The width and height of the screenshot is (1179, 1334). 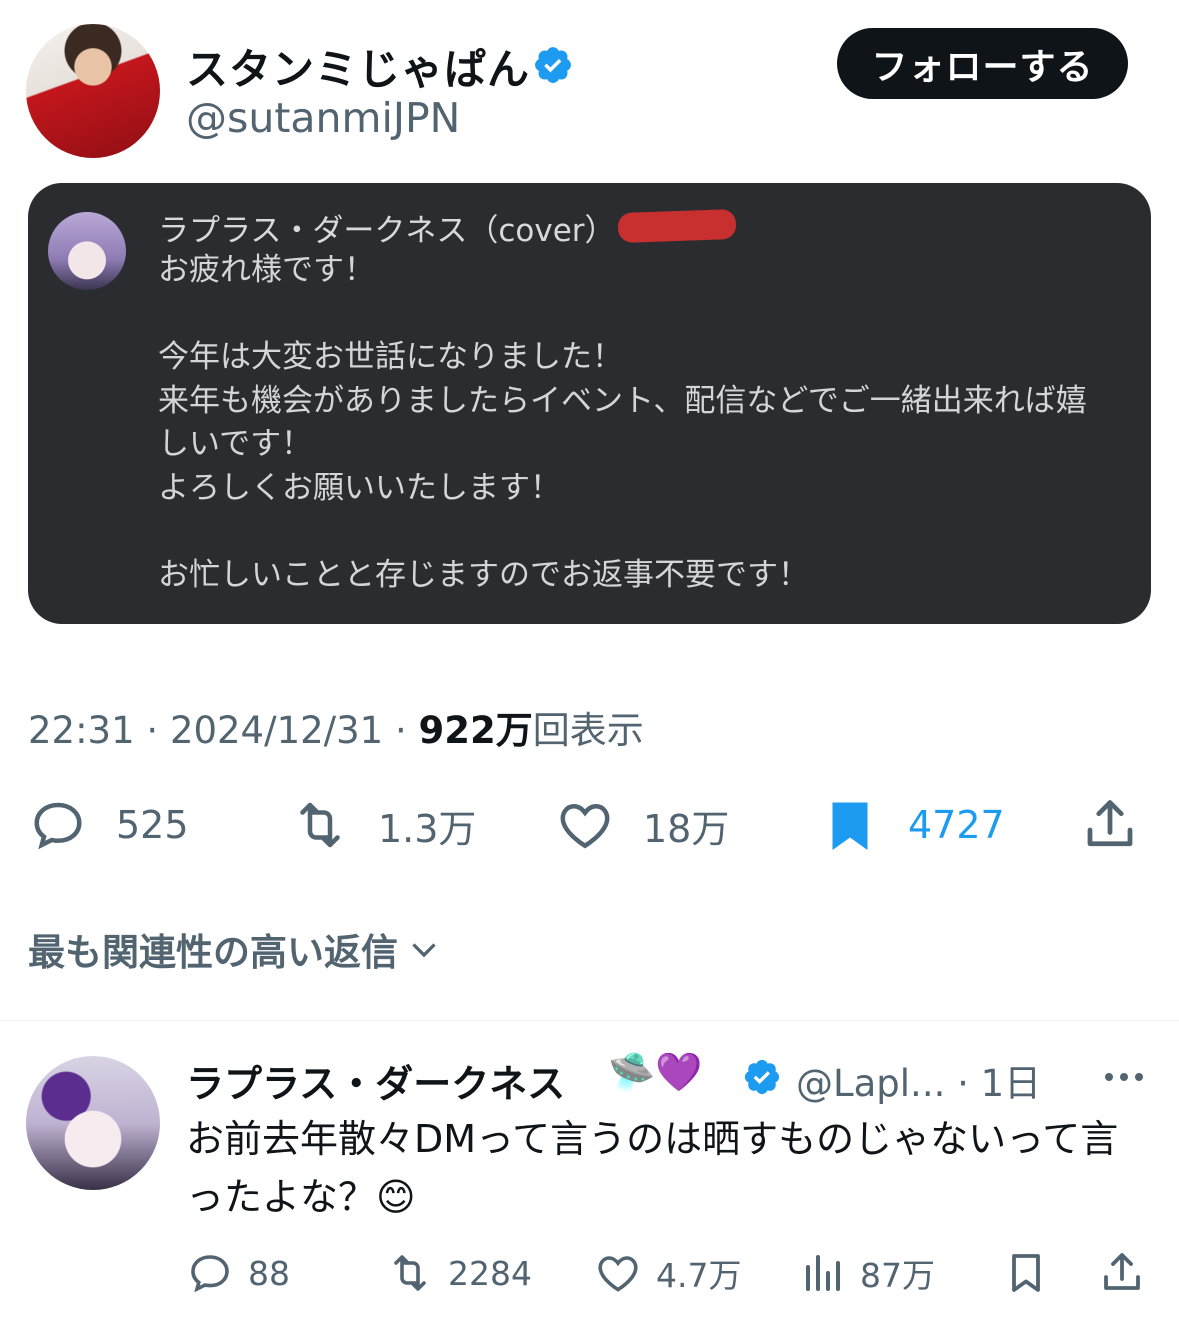 What do you see at coordinates (266, 270) in the screenshot?
I see `card-line: お疲れ様です！` at bounding box center [266, 270].